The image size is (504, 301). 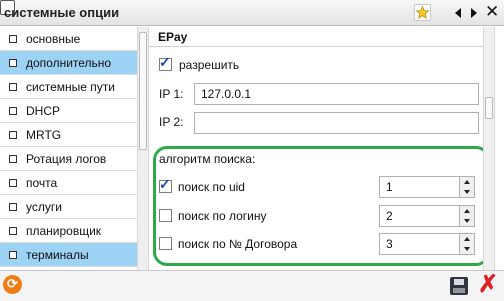 I want to click on search-uid-stepper, so click(x=467, y=187).